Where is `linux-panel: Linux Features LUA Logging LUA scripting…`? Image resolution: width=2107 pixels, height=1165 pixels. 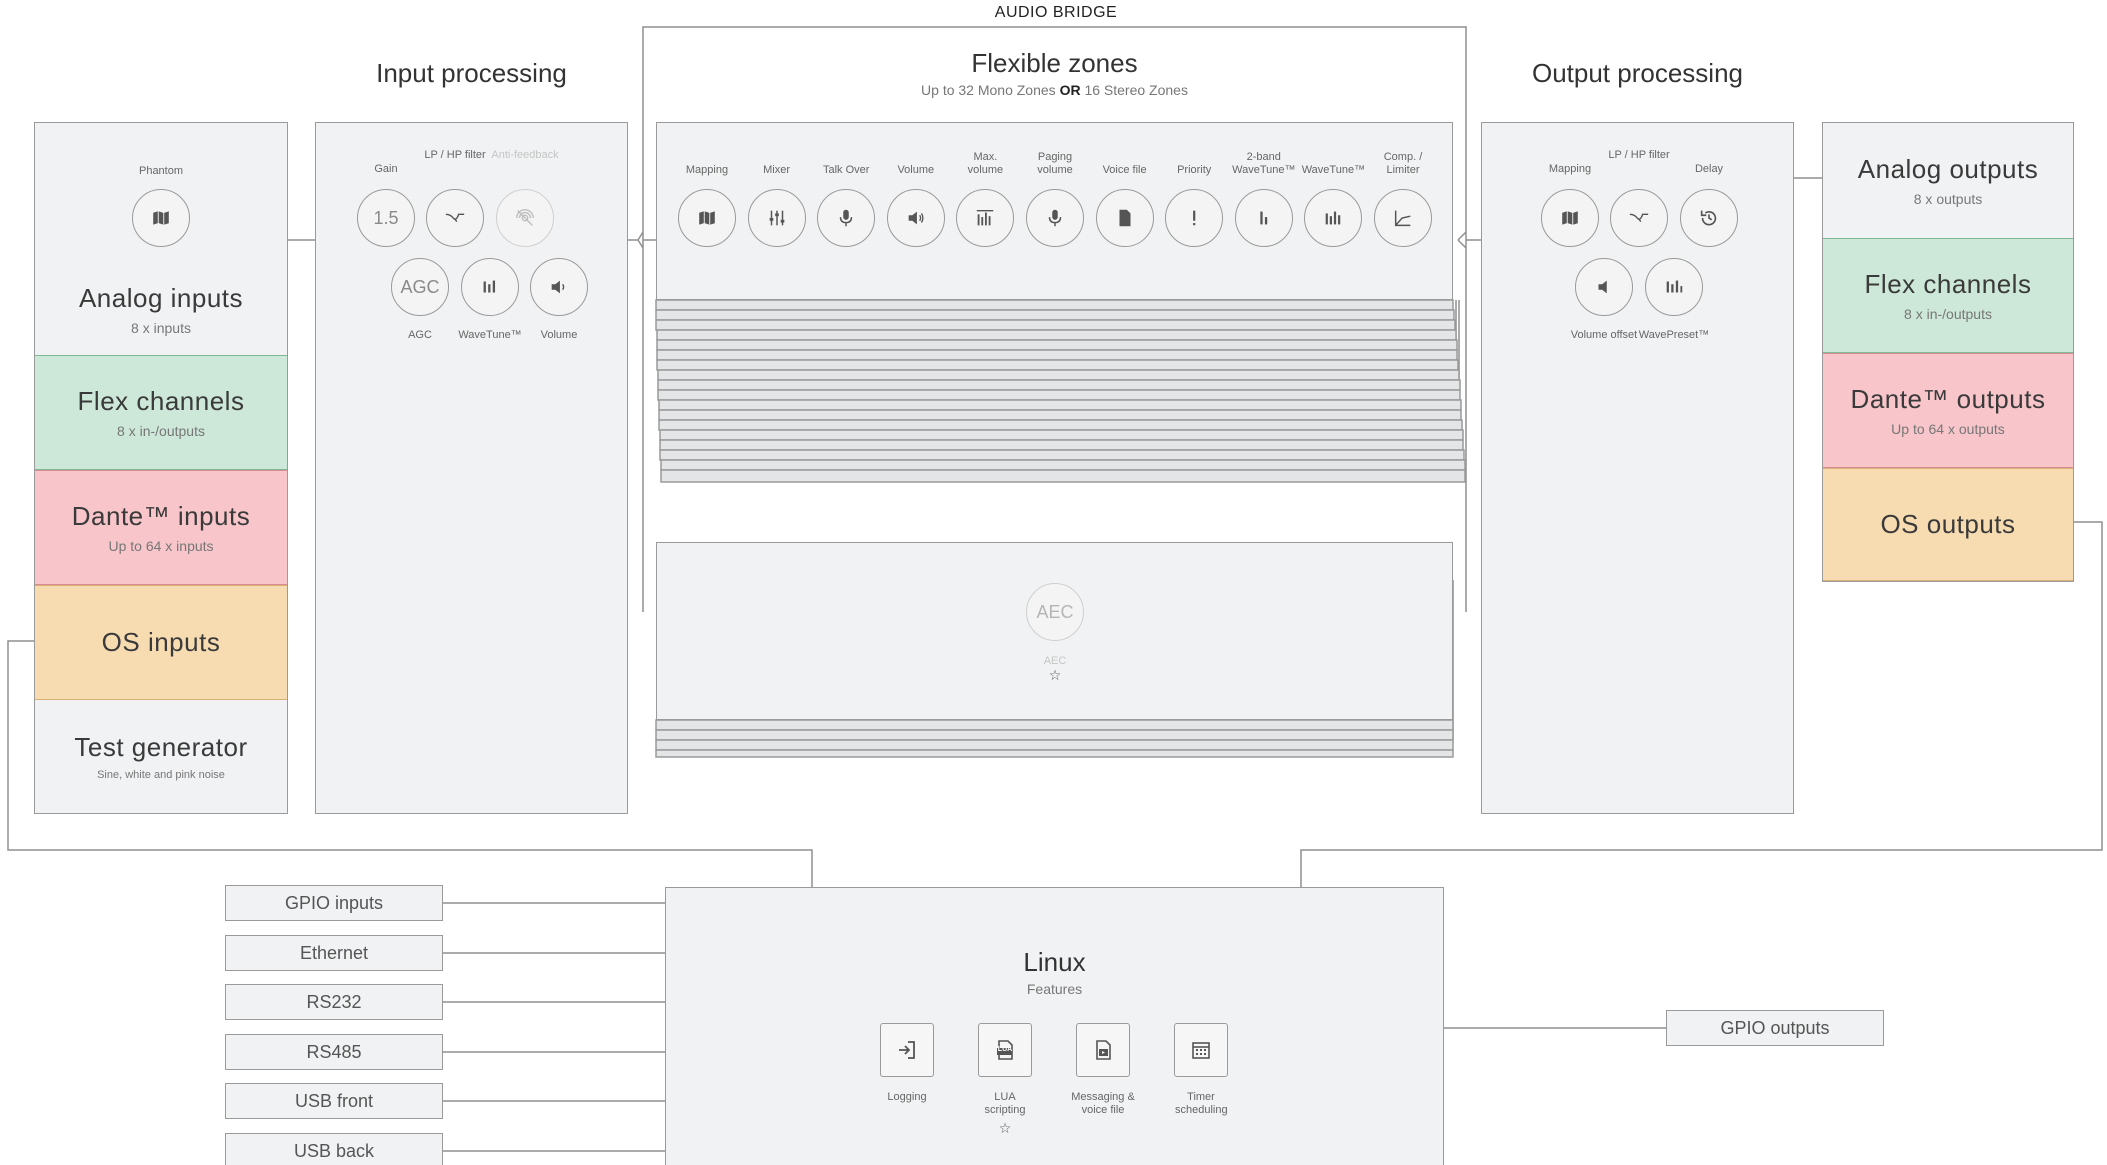 linux-panel: Linux Features LUA Logging LUA scripting… is located at coordinates (1054, 1026).